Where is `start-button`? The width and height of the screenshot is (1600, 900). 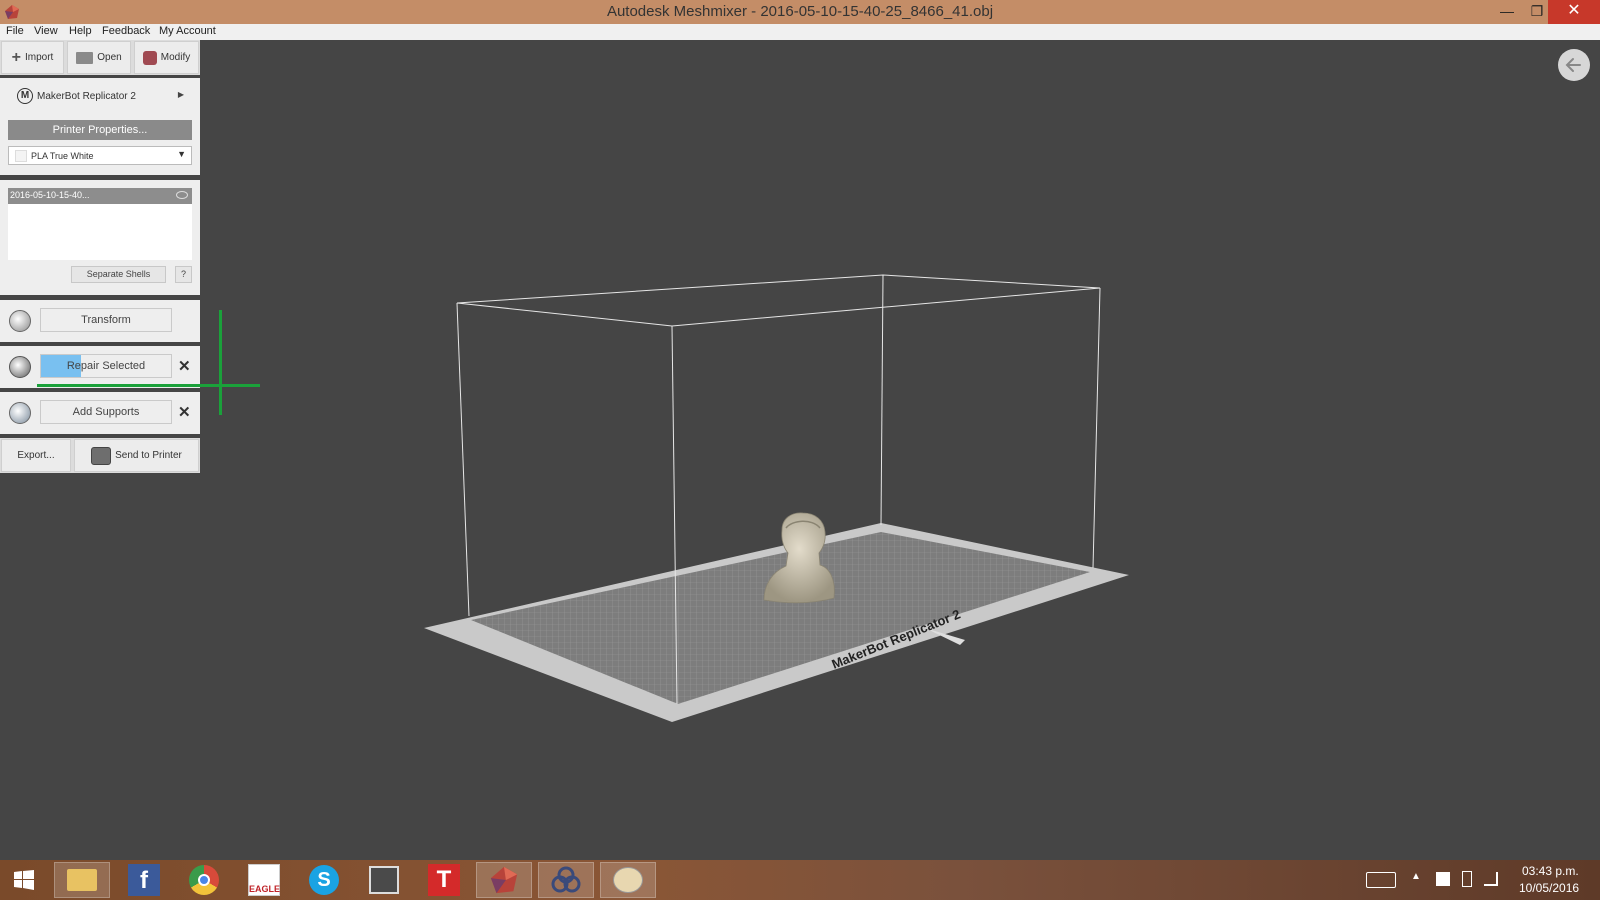
start-button is located at coordinates (24, 880).